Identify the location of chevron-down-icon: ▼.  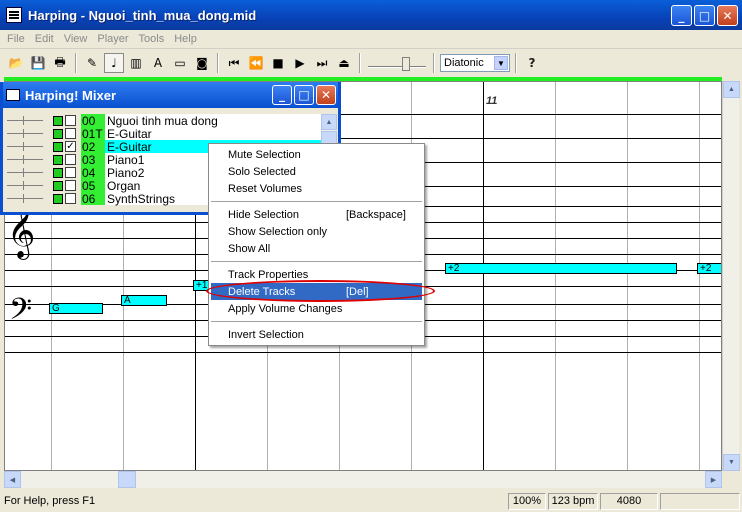
(501, 63).